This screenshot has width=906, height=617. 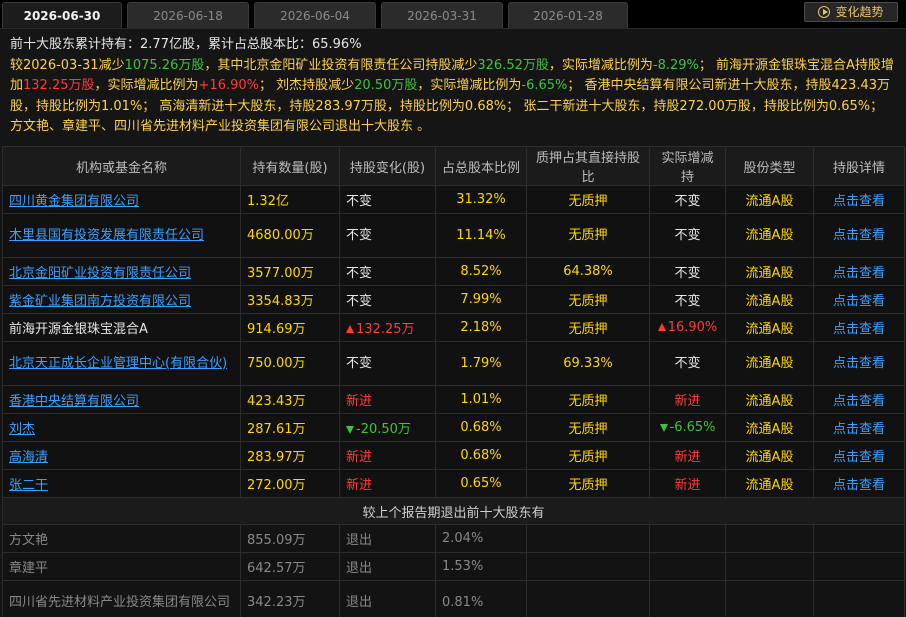 I want to click on trend-button: 变化趋势, so click(x=851, y=12).